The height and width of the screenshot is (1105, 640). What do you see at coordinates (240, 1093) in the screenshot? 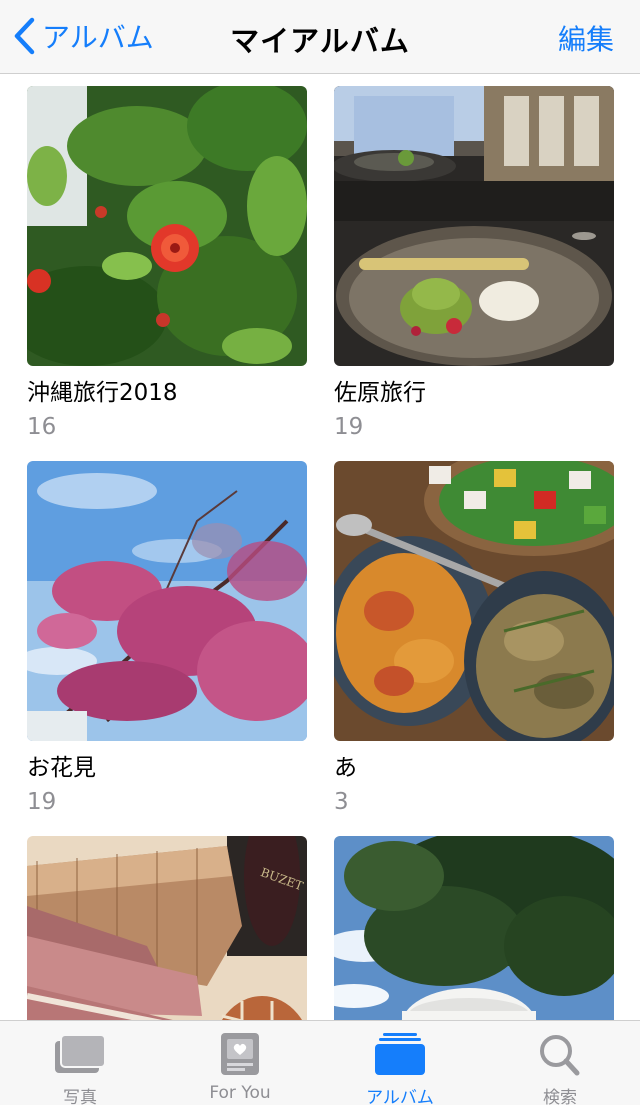
I see `tab-label: For You` at bounding box center [240, 1093].